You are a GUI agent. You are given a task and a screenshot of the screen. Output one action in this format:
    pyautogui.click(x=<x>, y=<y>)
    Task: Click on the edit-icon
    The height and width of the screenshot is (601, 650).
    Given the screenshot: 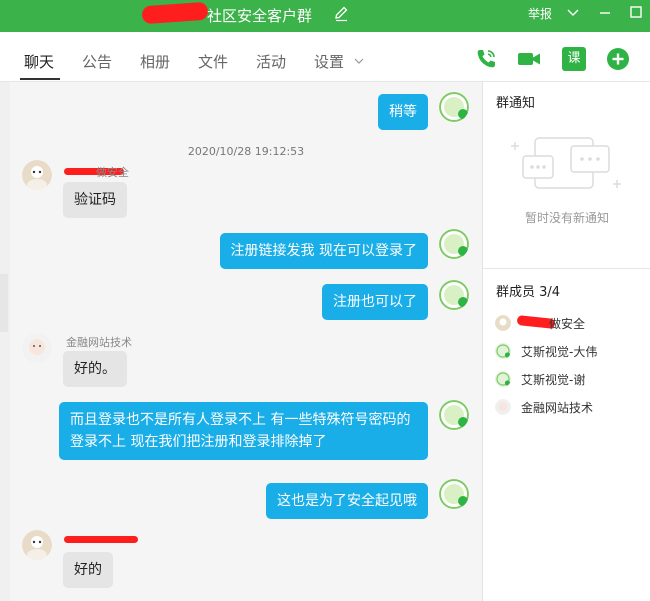 What is the action you would take?
    pyautogui.click(x=341, y=13)
    